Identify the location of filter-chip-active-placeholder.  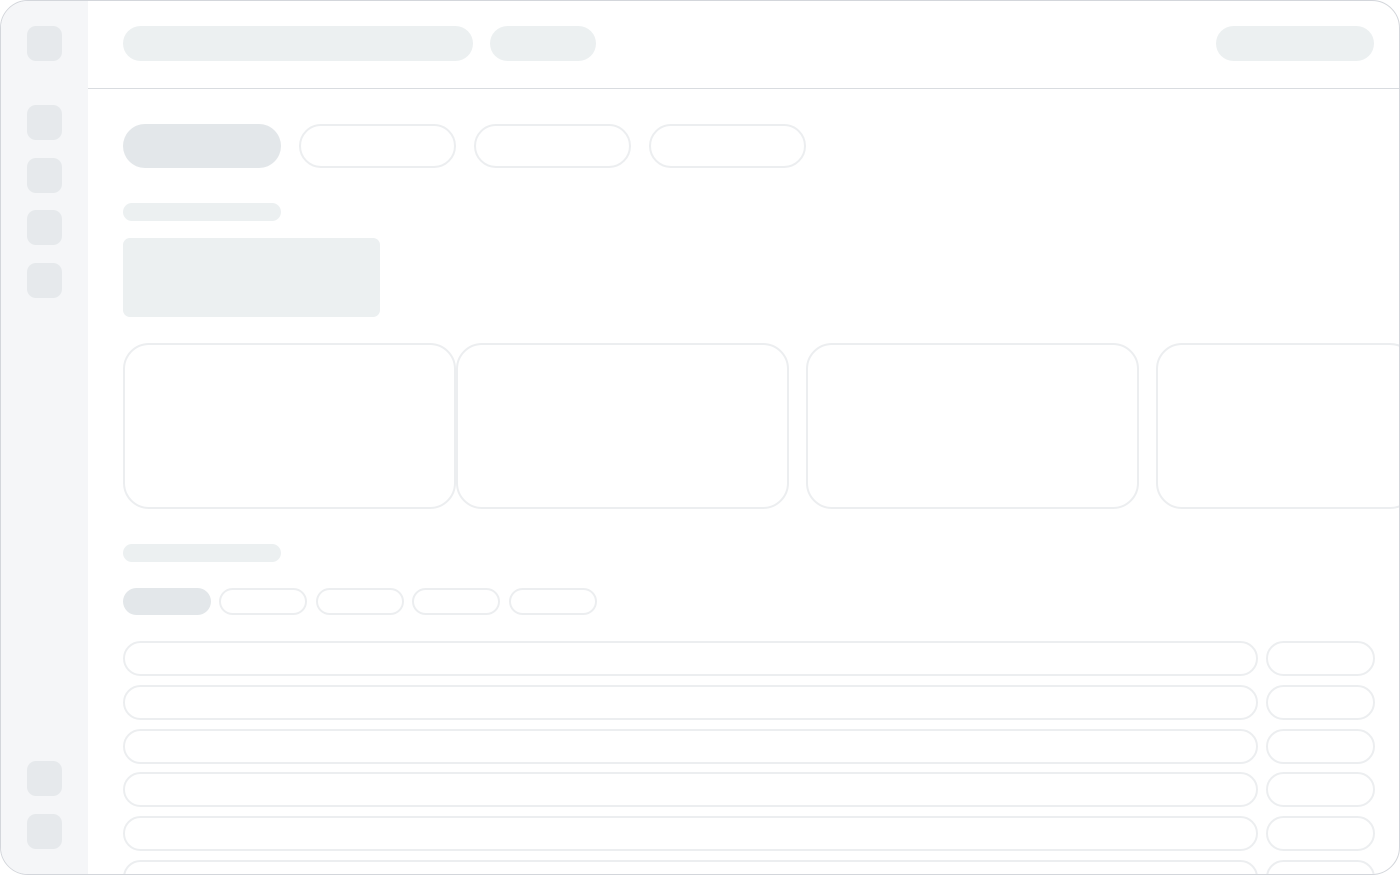
(167, 601).